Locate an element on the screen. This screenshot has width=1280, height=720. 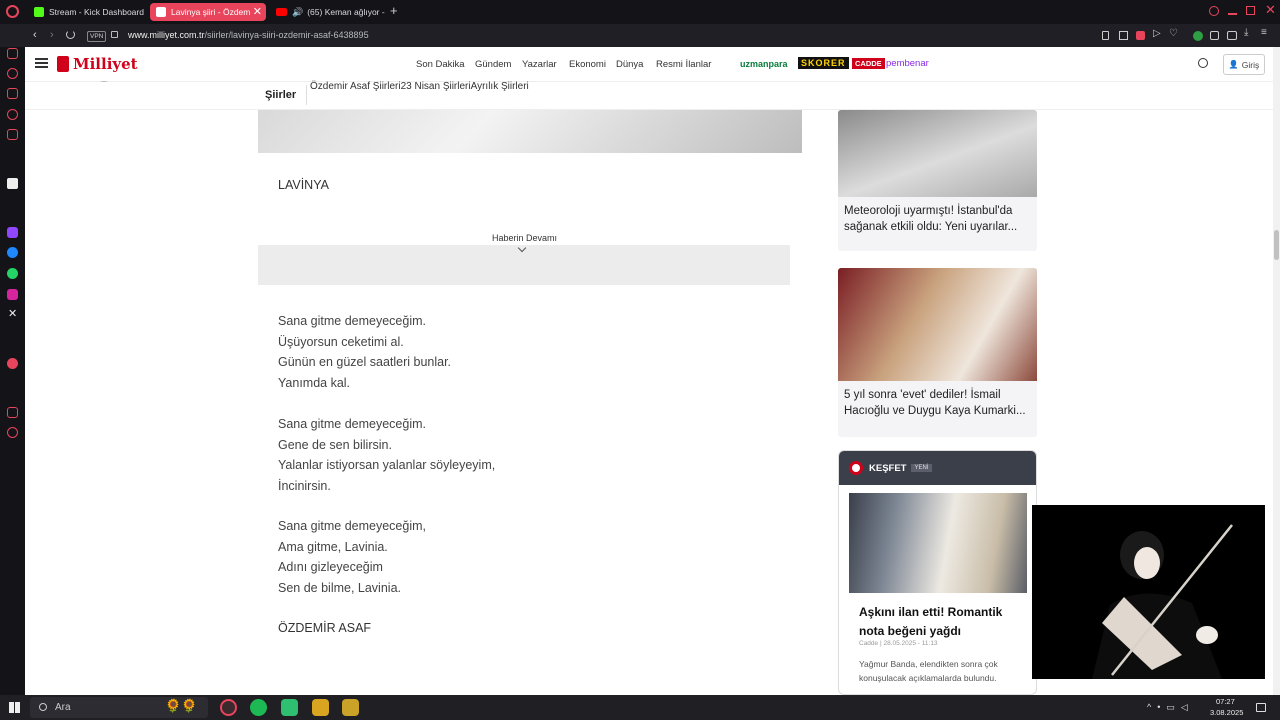
partner-uzmanpara: uzmanpara is located at coordinates (764, 64).